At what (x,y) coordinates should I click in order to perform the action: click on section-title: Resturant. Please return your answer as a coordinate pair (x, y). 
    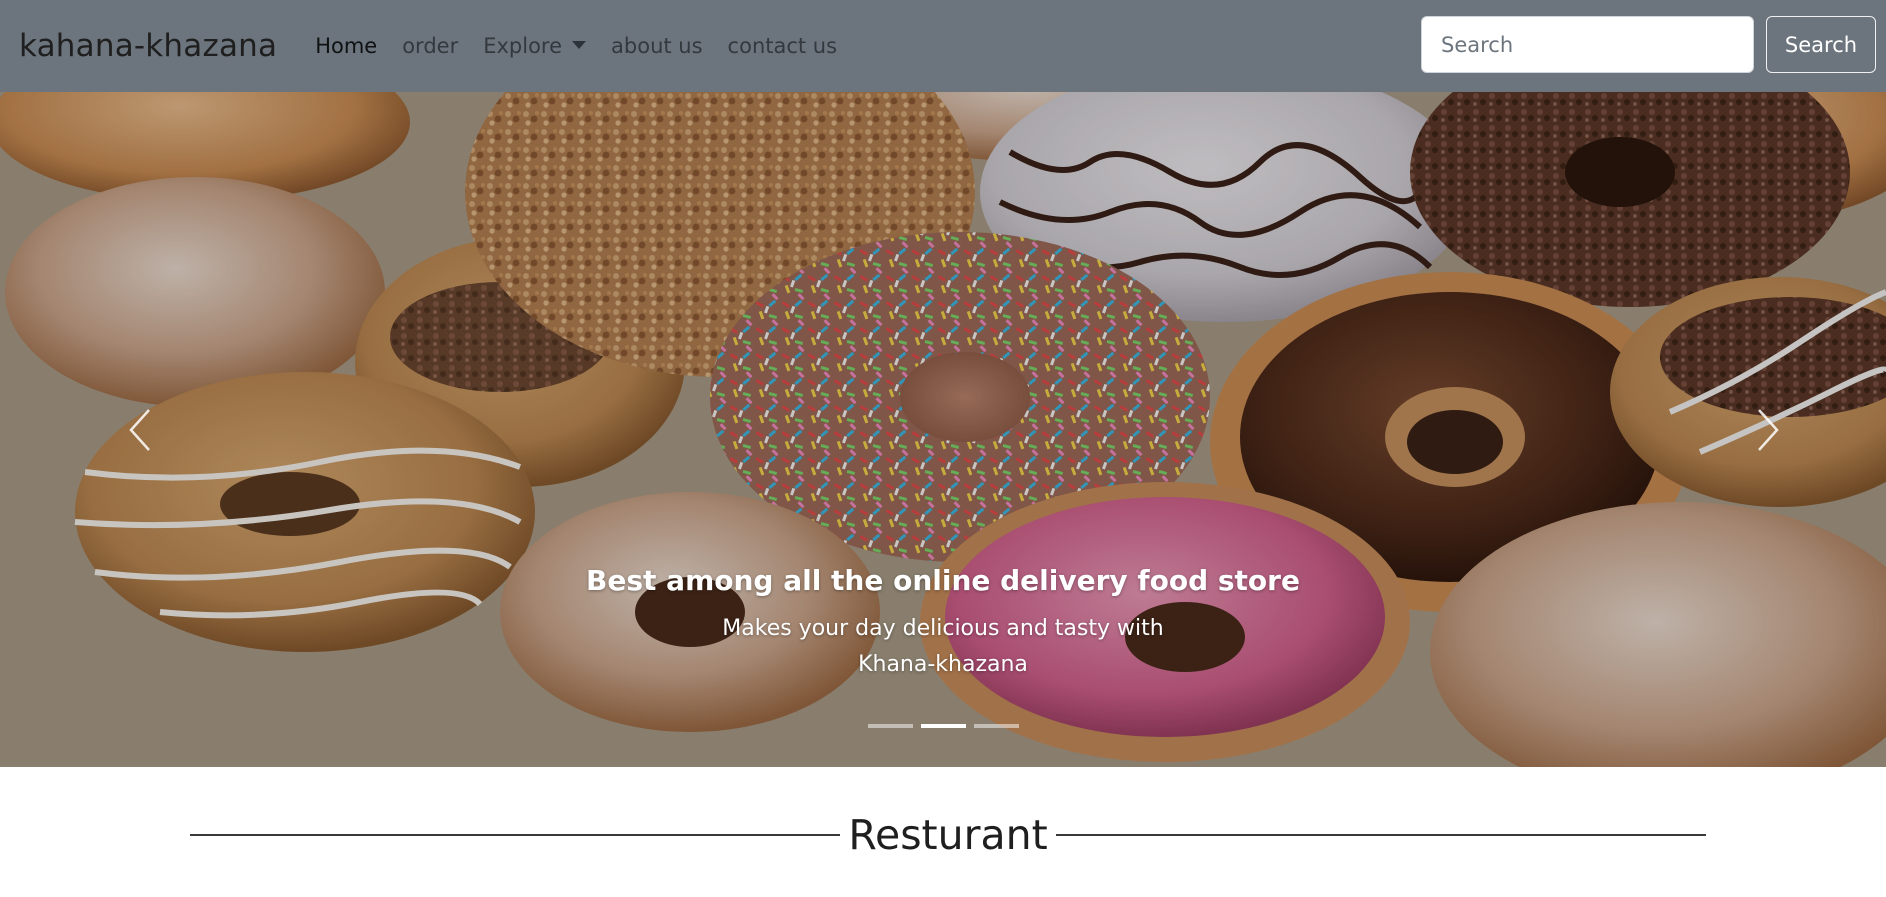
    Looking at the image, I should click on (948, 835).